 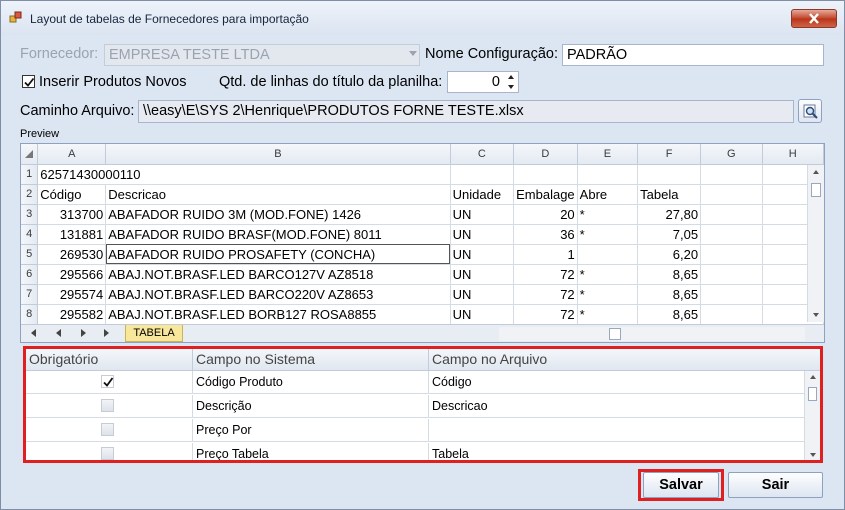 I want to click on column-header: A, so click(x=72, y=154).